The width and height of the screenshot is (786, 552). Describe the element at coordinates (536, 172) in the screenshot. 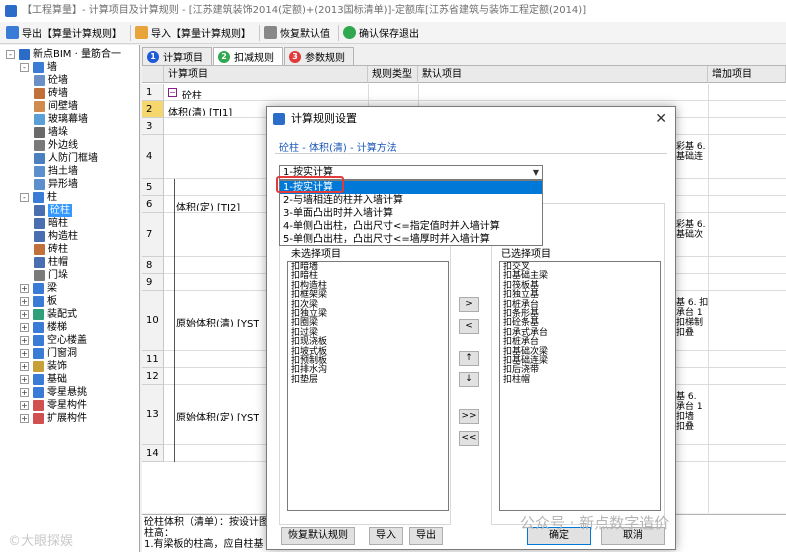

I see `chevron-down-icon: ▼` at that location.